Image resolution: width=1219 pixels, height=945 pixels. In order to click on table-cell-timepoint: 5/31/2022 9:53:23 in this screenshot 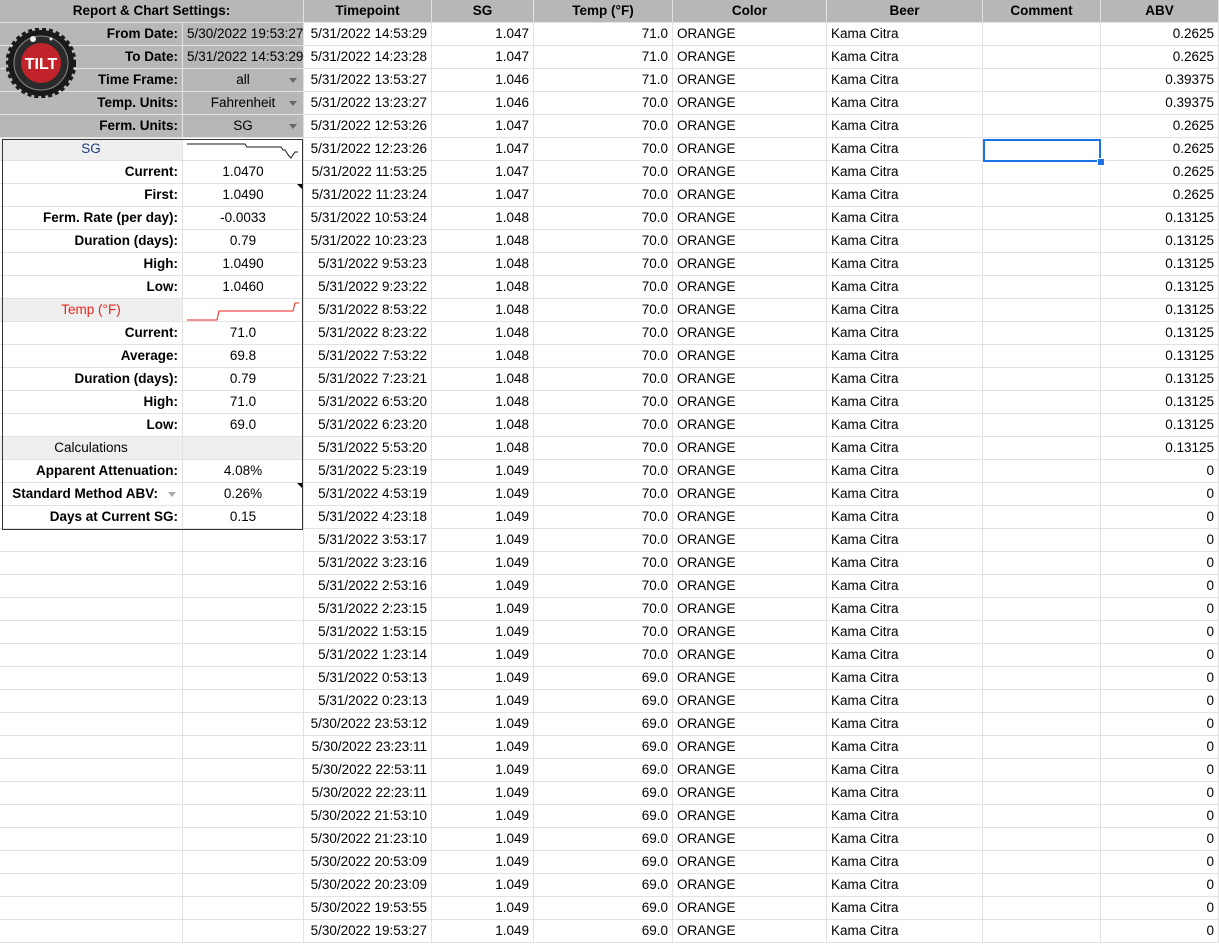, I will do `click(368, 264)`.